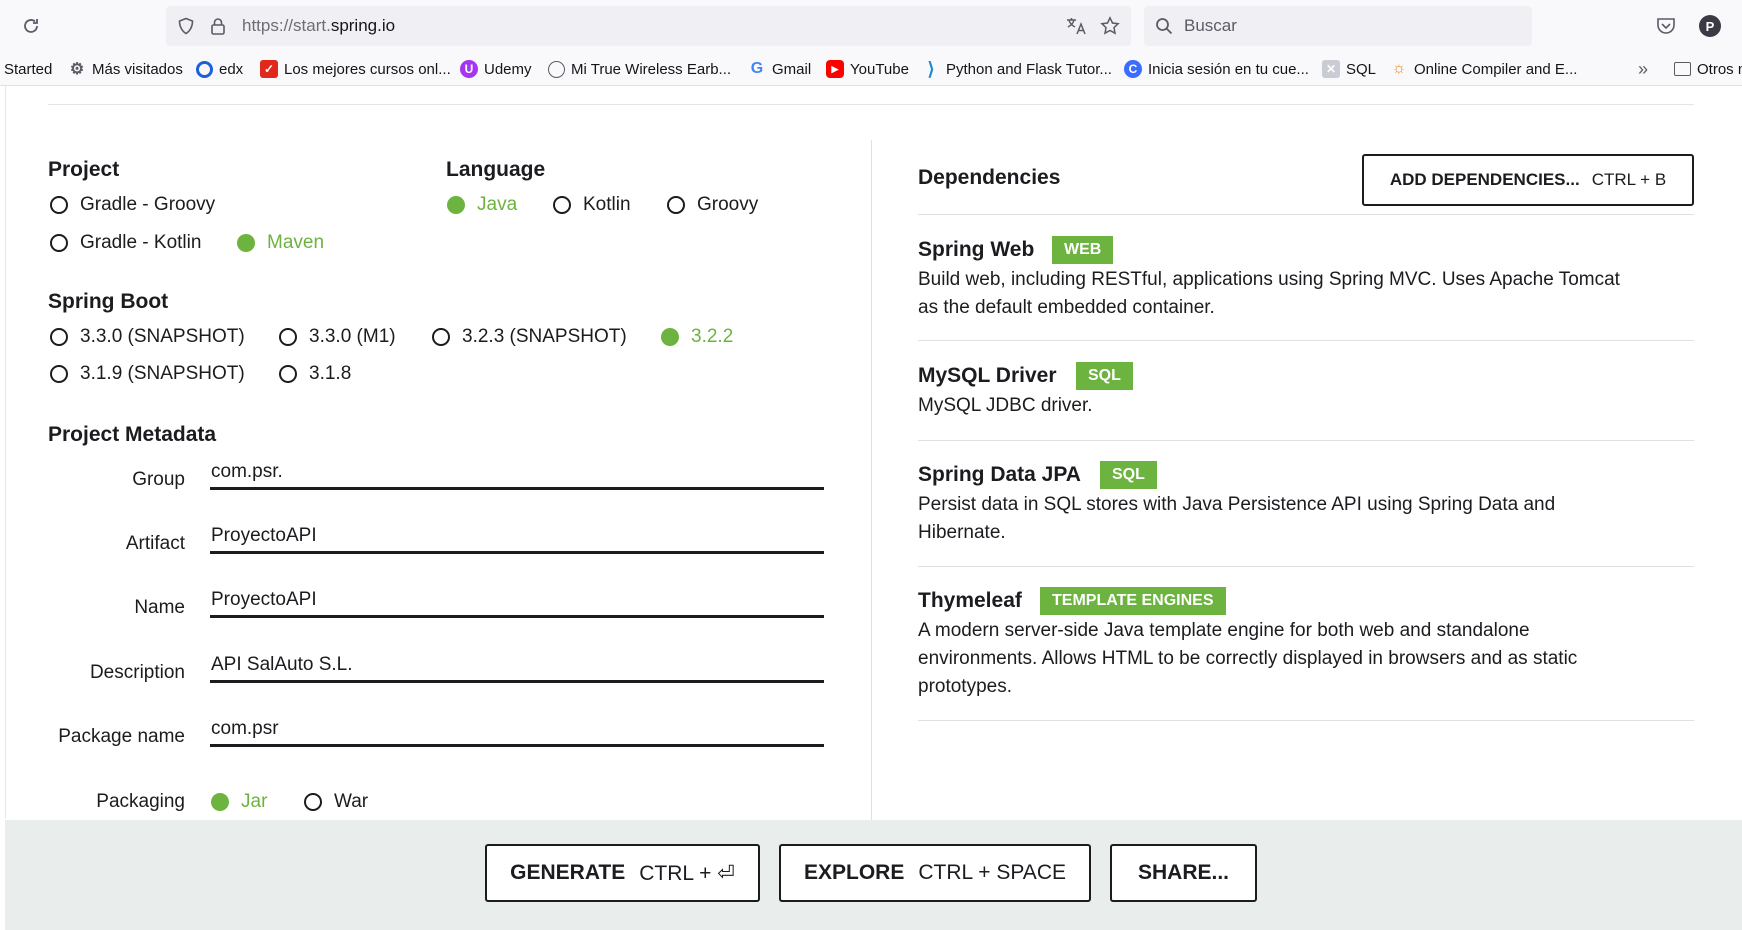  What do you see at coordinates (1005, 405) in the screenshot?
I see `dependency-description: MySQL JDBC driver.` at bounding box center [1005, 405].